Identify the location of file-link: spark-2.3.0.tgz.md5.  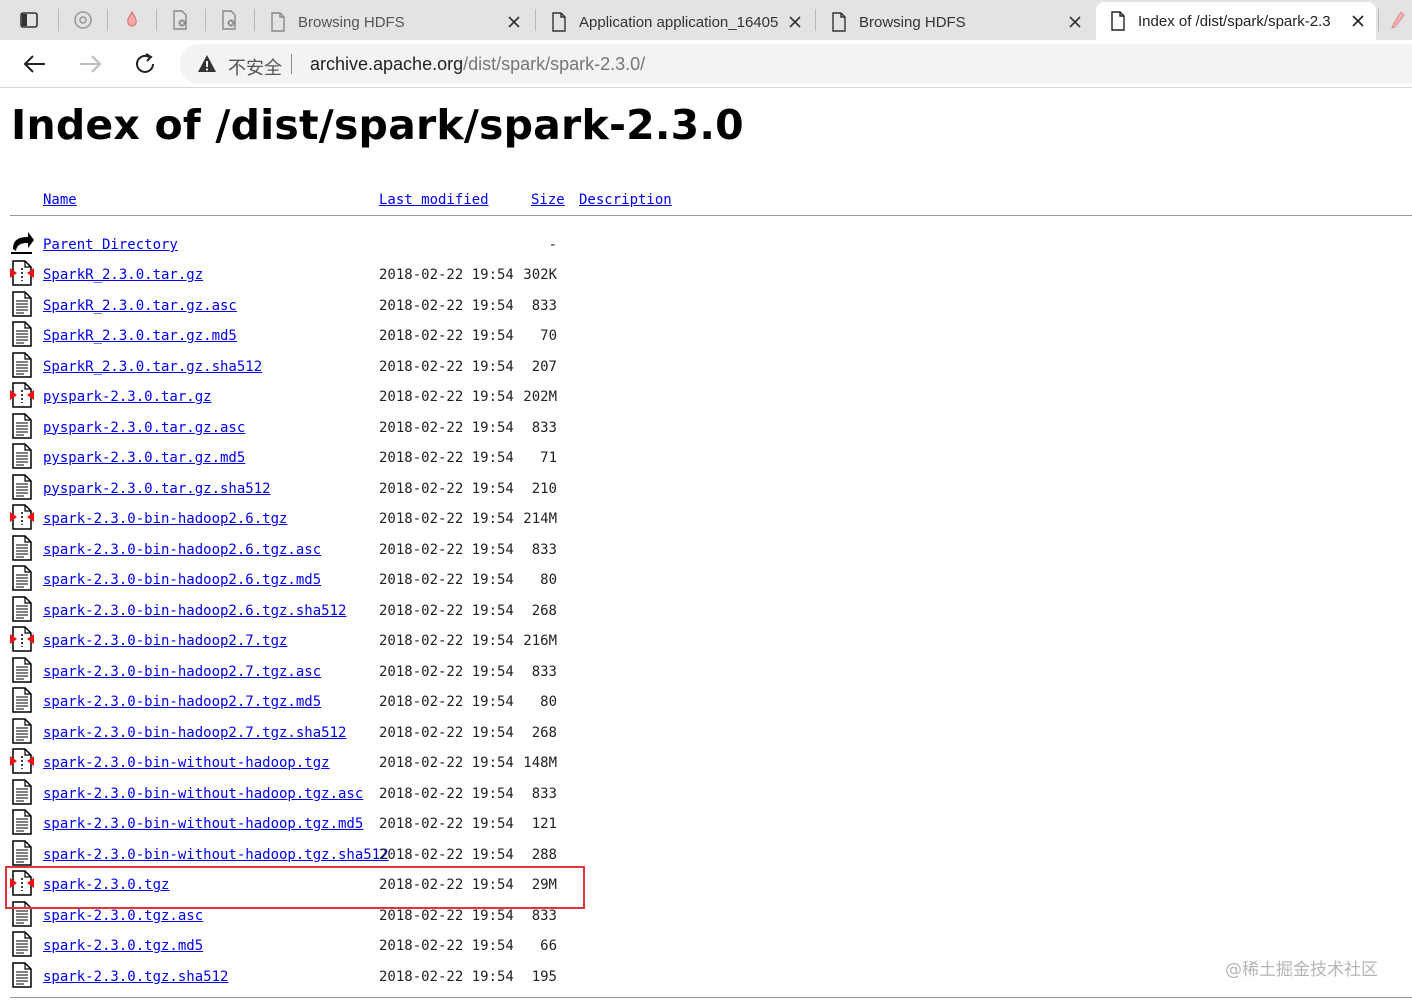
(123, 946).